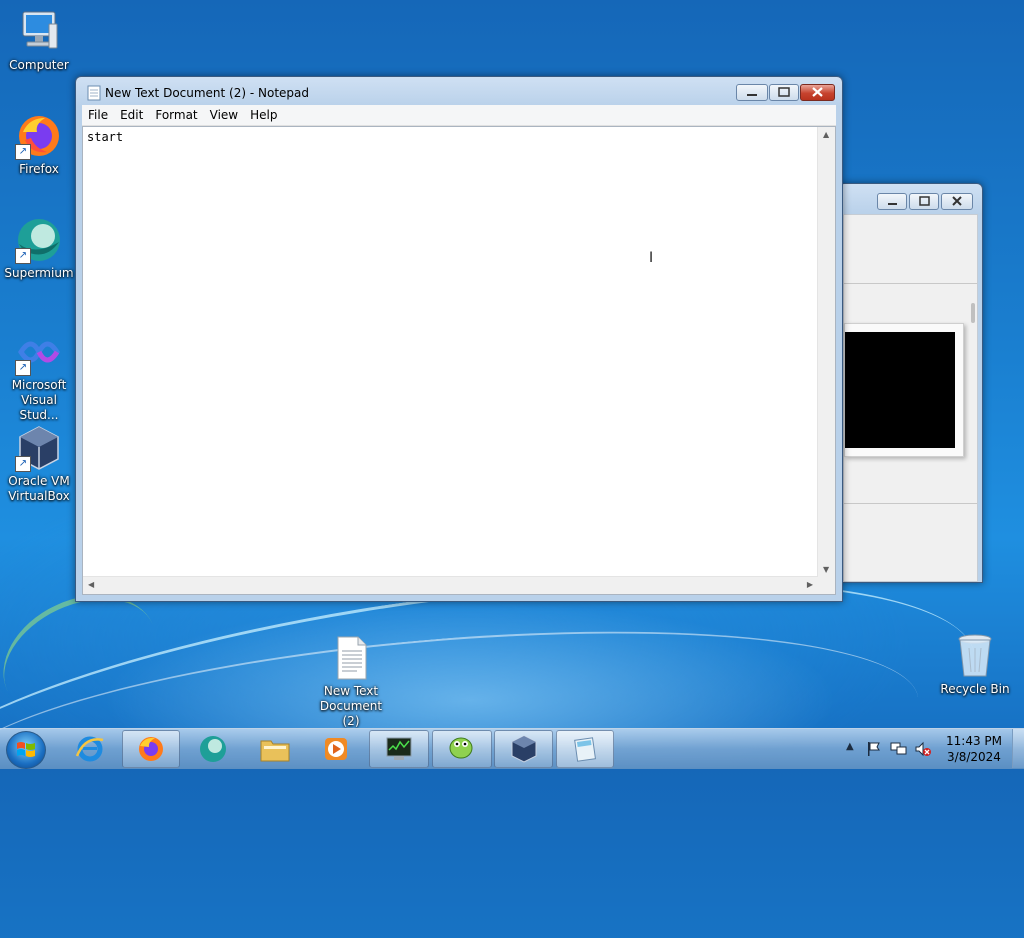 Image resolution: width=1024 pixels, height=938 pixels. Describe the element at coordinates (974, 749) in the screenshot. I see `system-clock: 11:43 PM 3/8/2024` at that location.